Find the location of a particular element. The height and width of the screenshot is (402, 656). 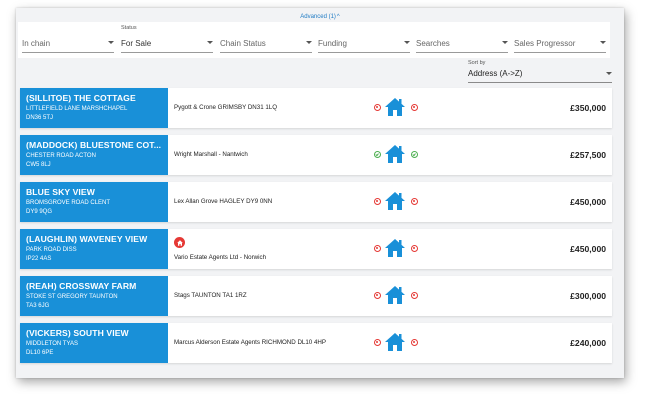

sort-label: Sort by is located at coordinates (477, 63).